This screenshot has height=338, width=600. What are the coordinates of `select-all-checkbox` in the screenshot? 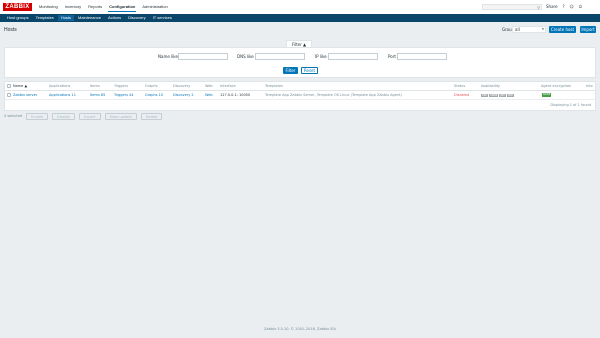 It's located at (9, 86).